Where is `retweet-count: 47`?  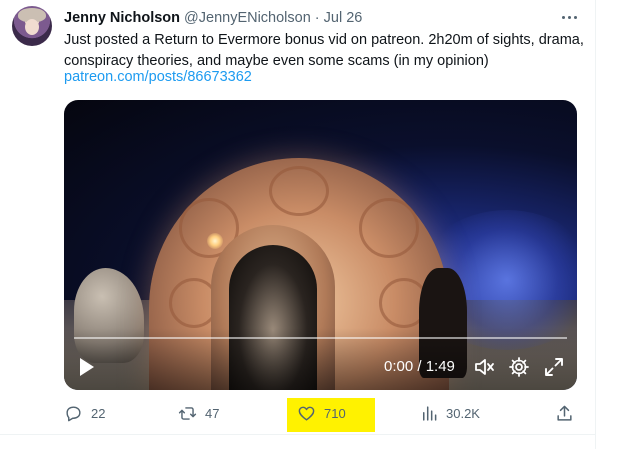
retweet-count: 47 is located at coordinates (212, 413).